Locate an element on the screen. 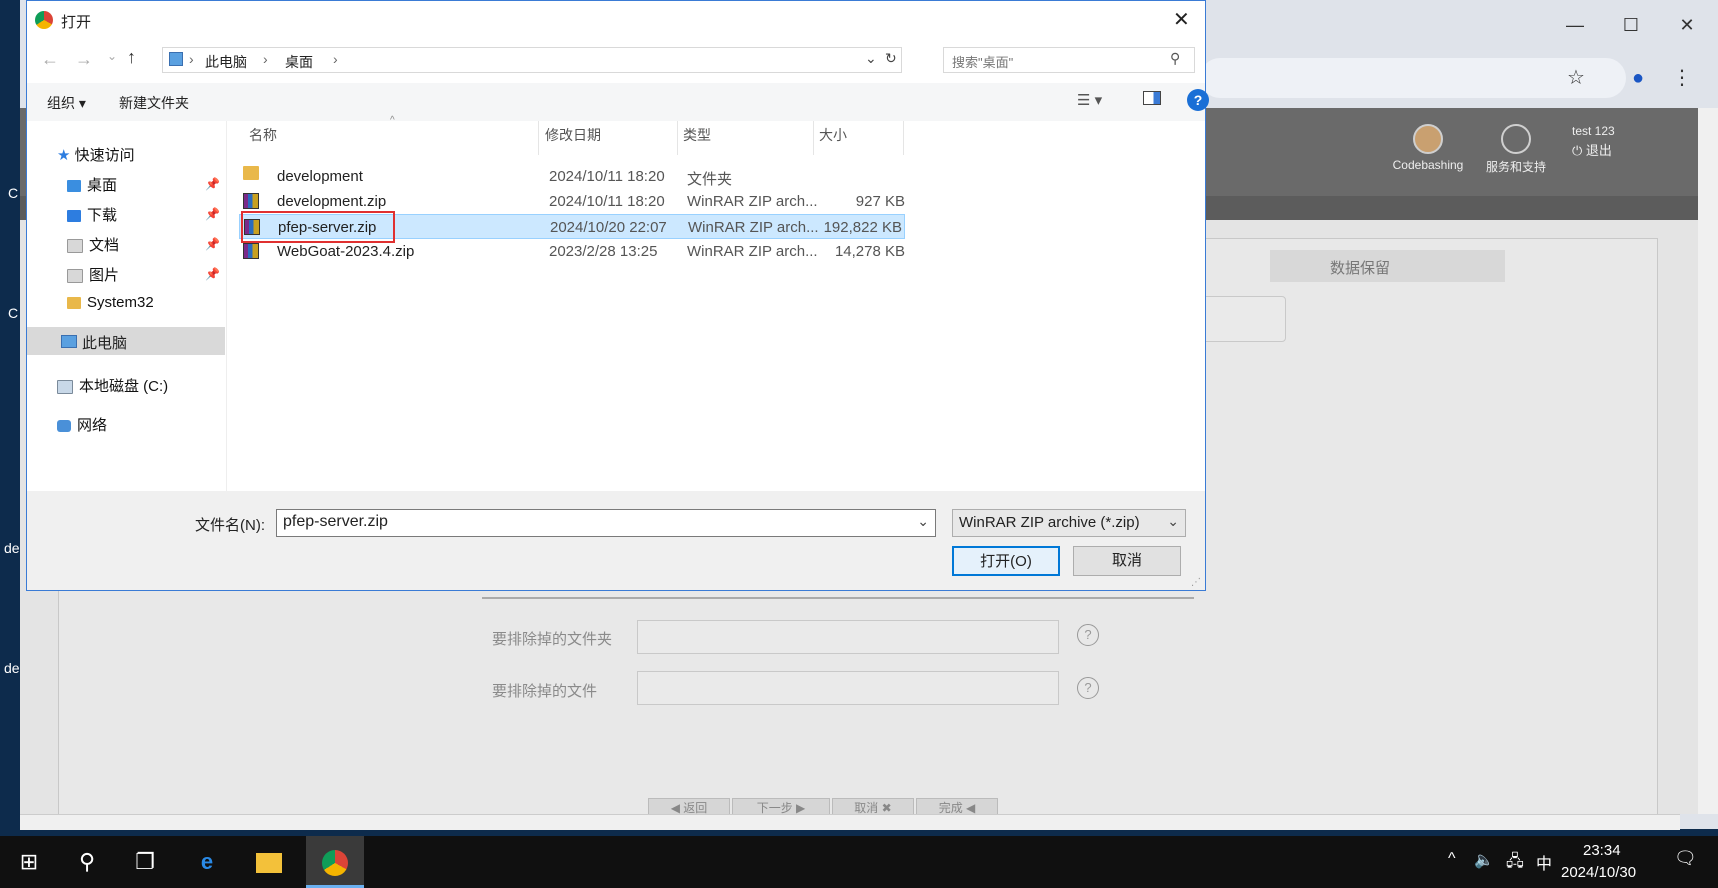 This screenshot has width=1718, height=888. view-options-icon: ☰ ▾ is located at coordinates (1089, 100).